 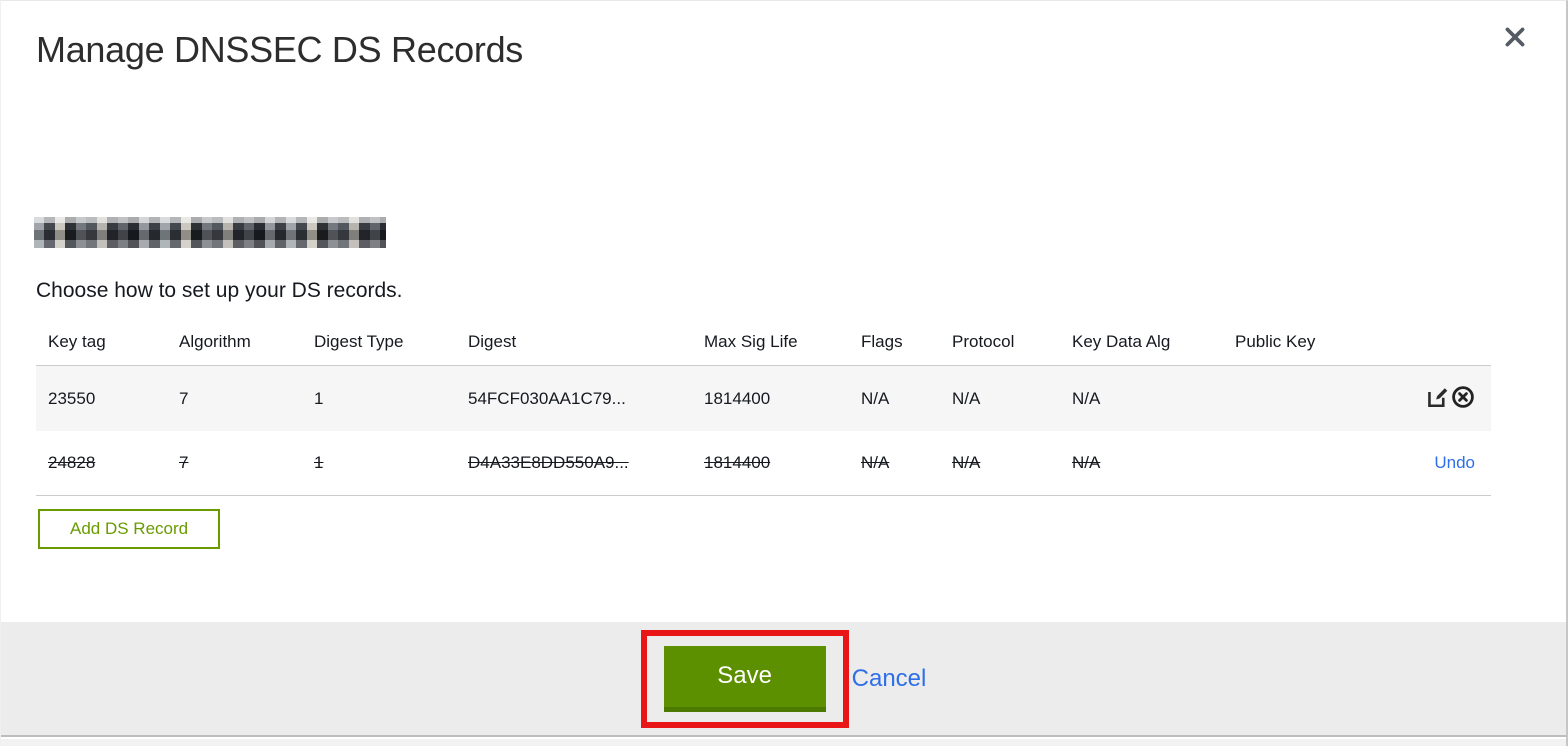 I want to click on edit-icon, so click(x=1437, y=399).